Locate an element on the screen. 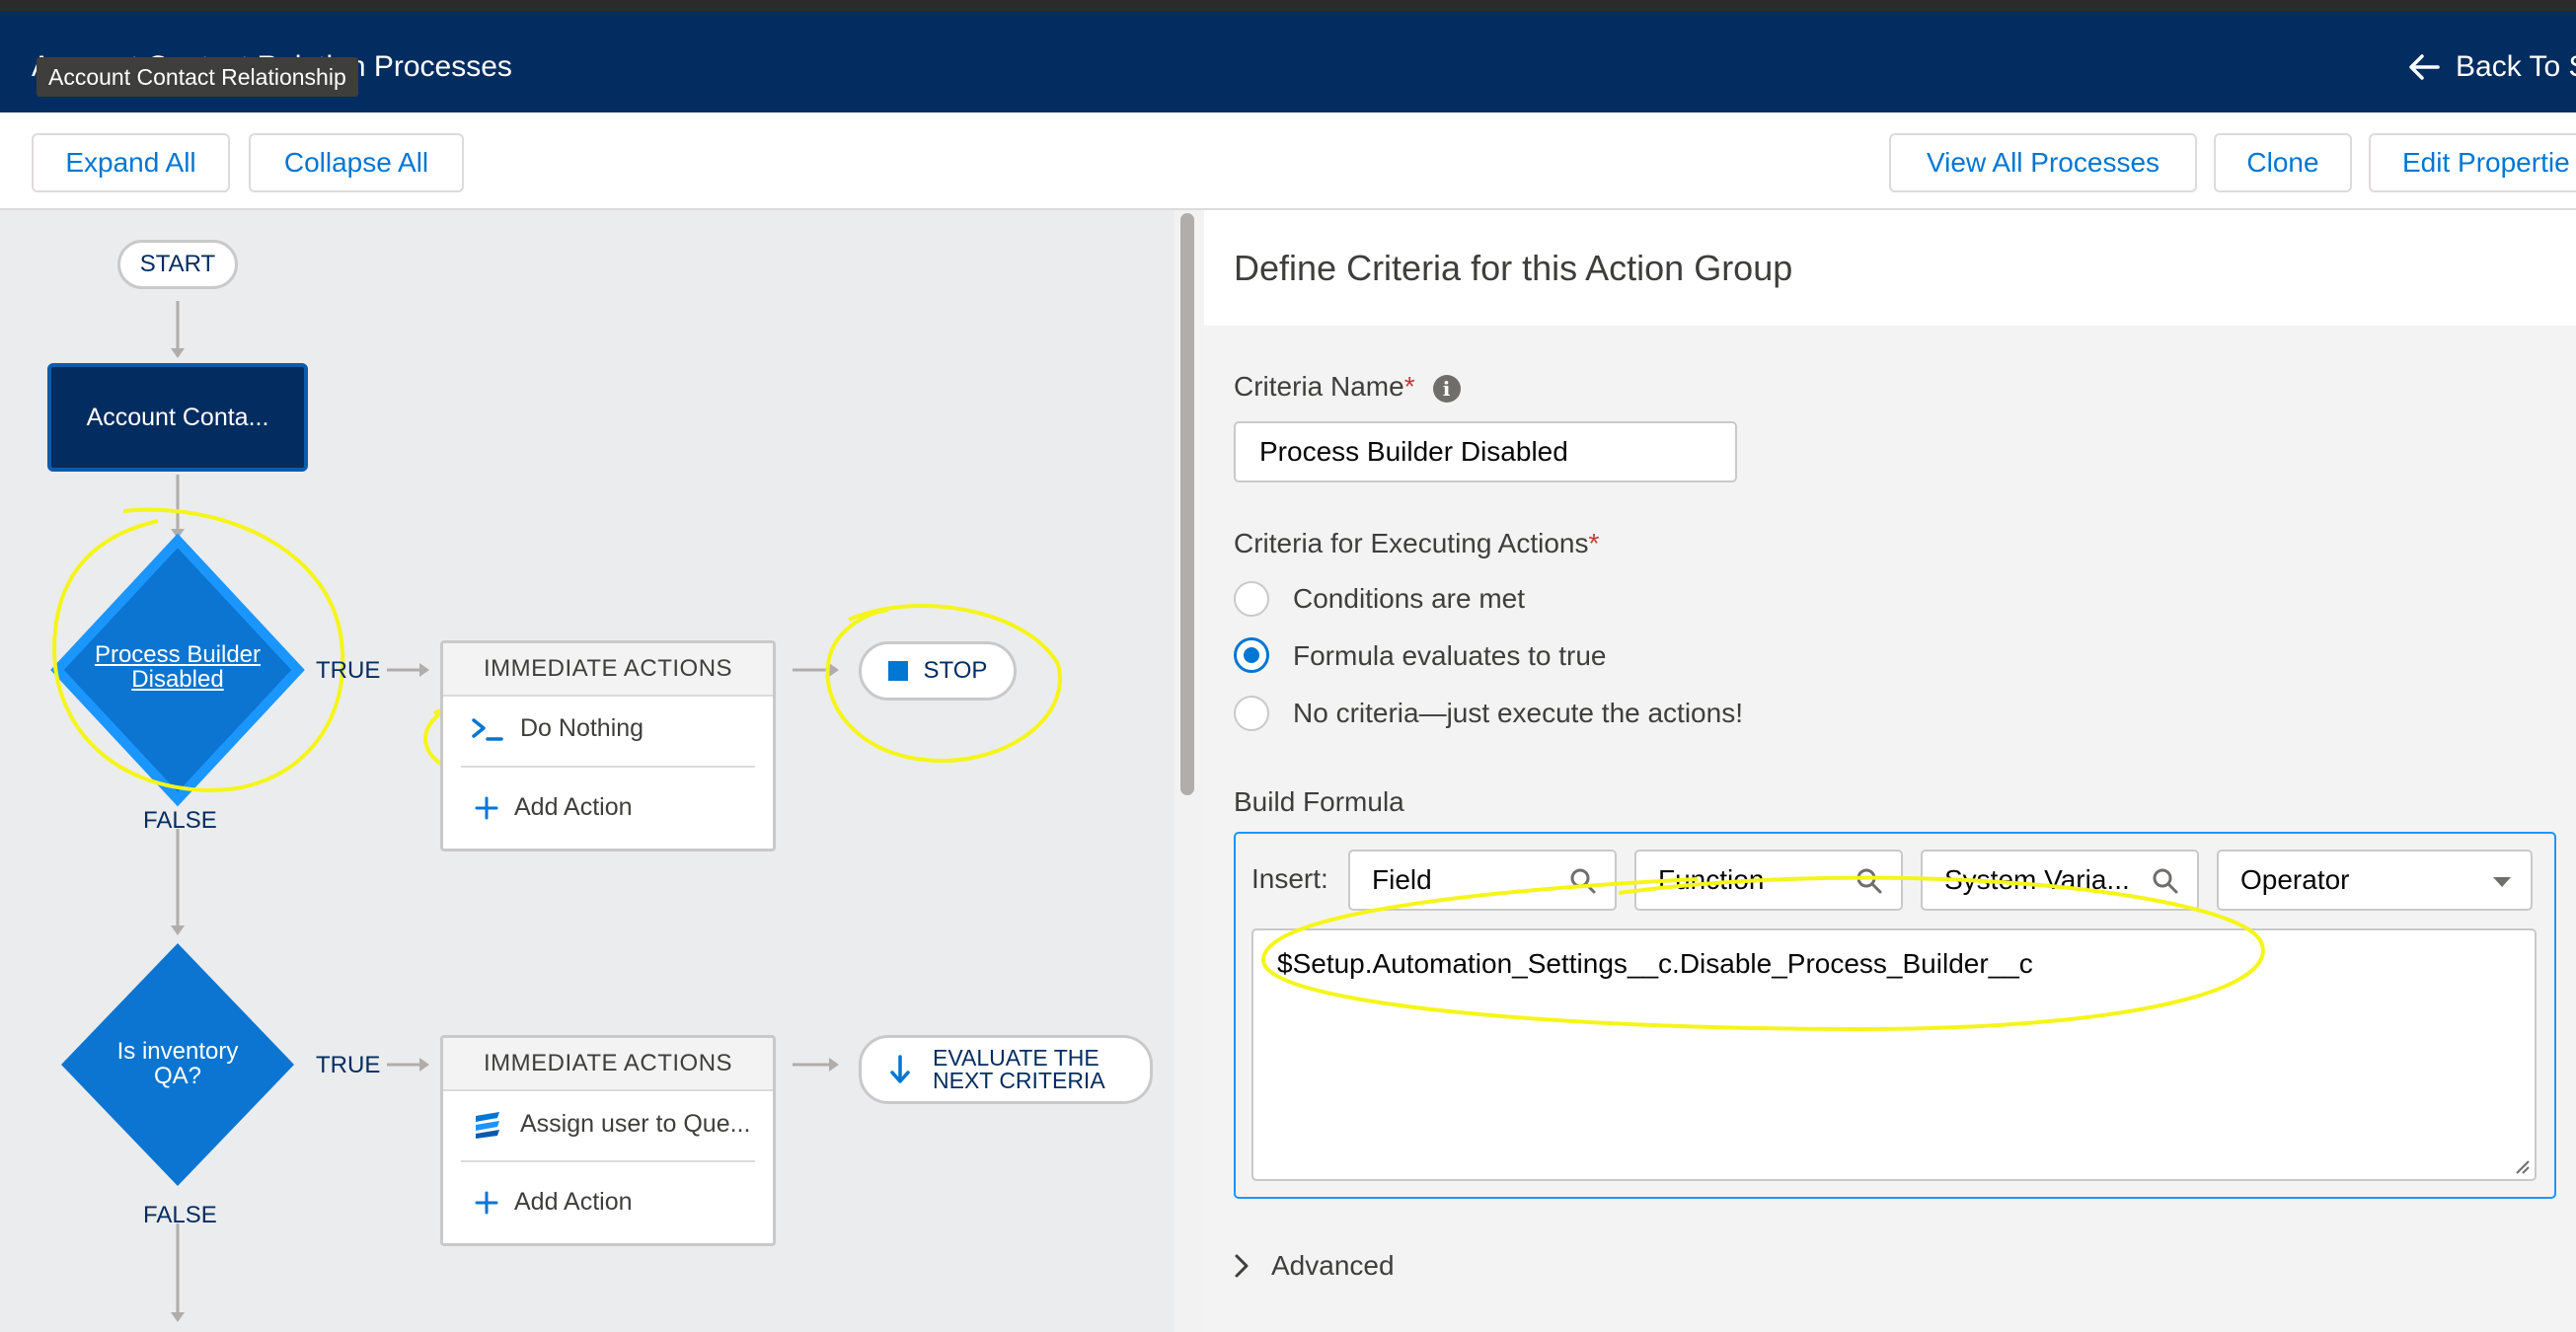 Image resolution: width=2576 pixels, height=1332 pixels. terminal-icon is located at coordinates (488, 729).